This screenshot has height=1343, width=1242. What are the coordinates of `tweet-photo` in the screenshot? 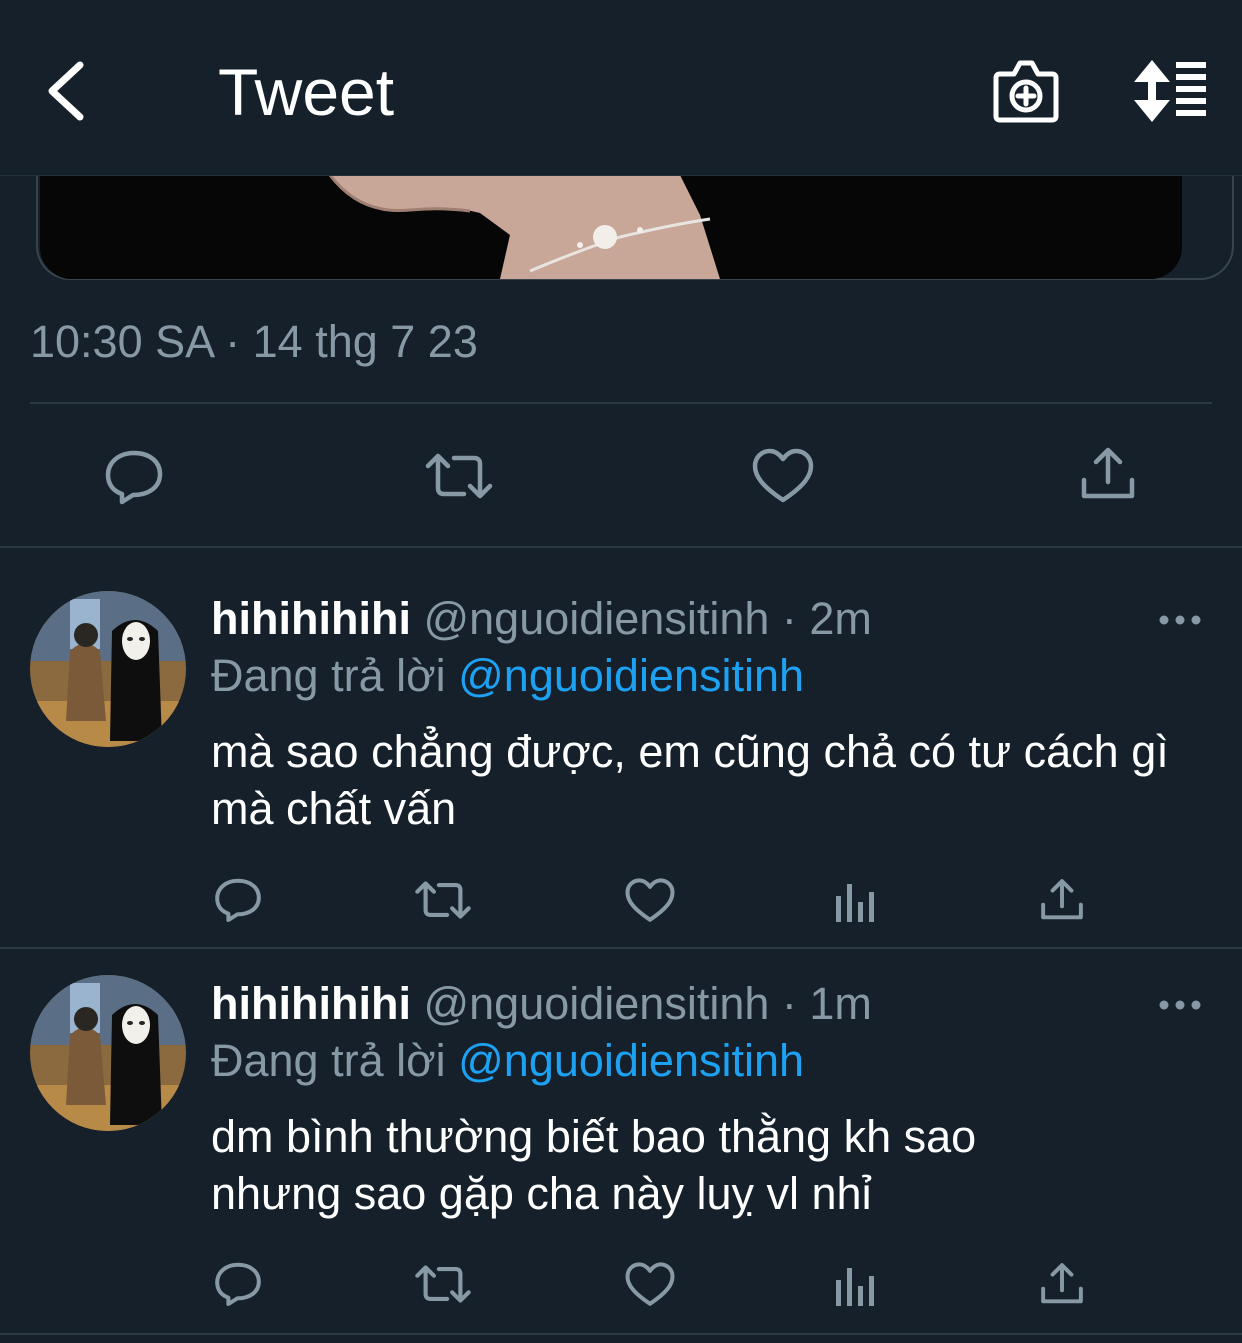 It's located at (611, 227).